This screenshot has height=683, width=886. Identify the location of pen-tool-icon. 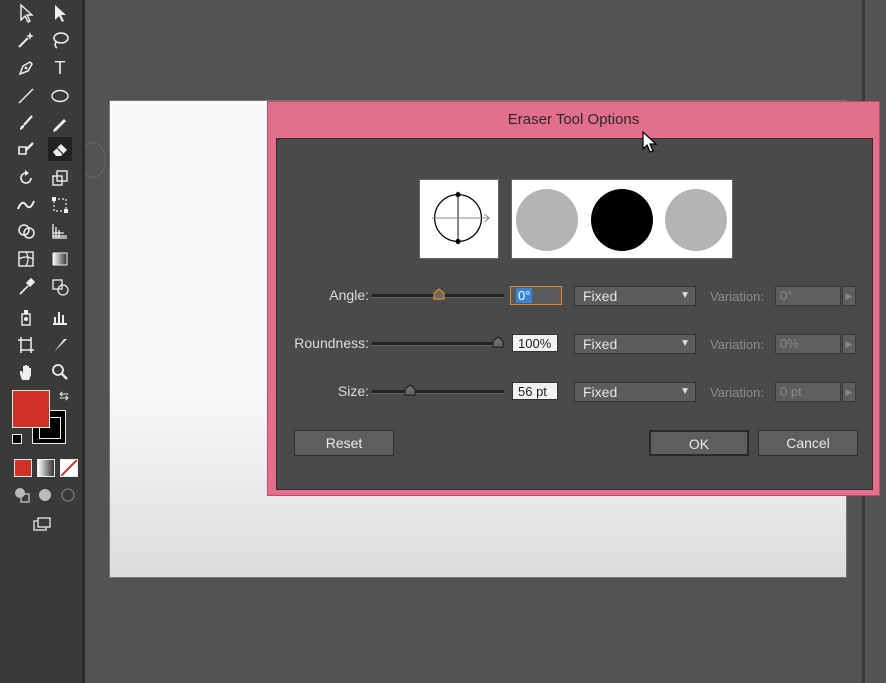
(26, 68).